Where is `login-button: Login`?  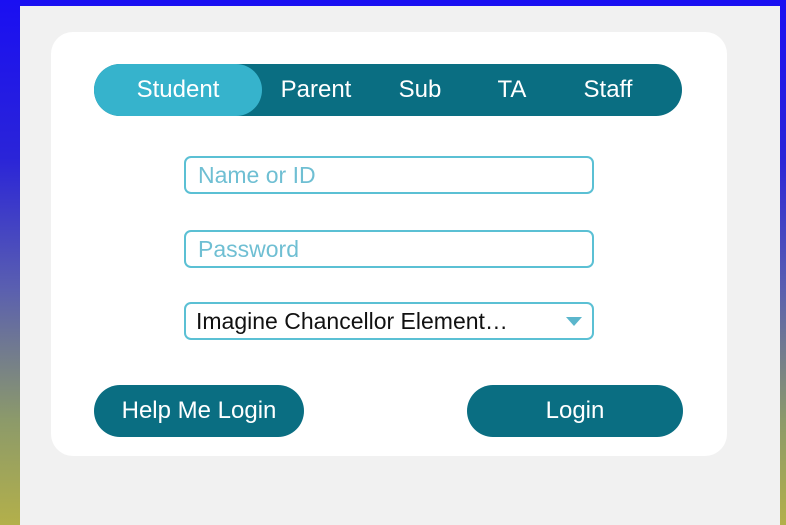
login-button: Login is located at coordinates (575, 411).